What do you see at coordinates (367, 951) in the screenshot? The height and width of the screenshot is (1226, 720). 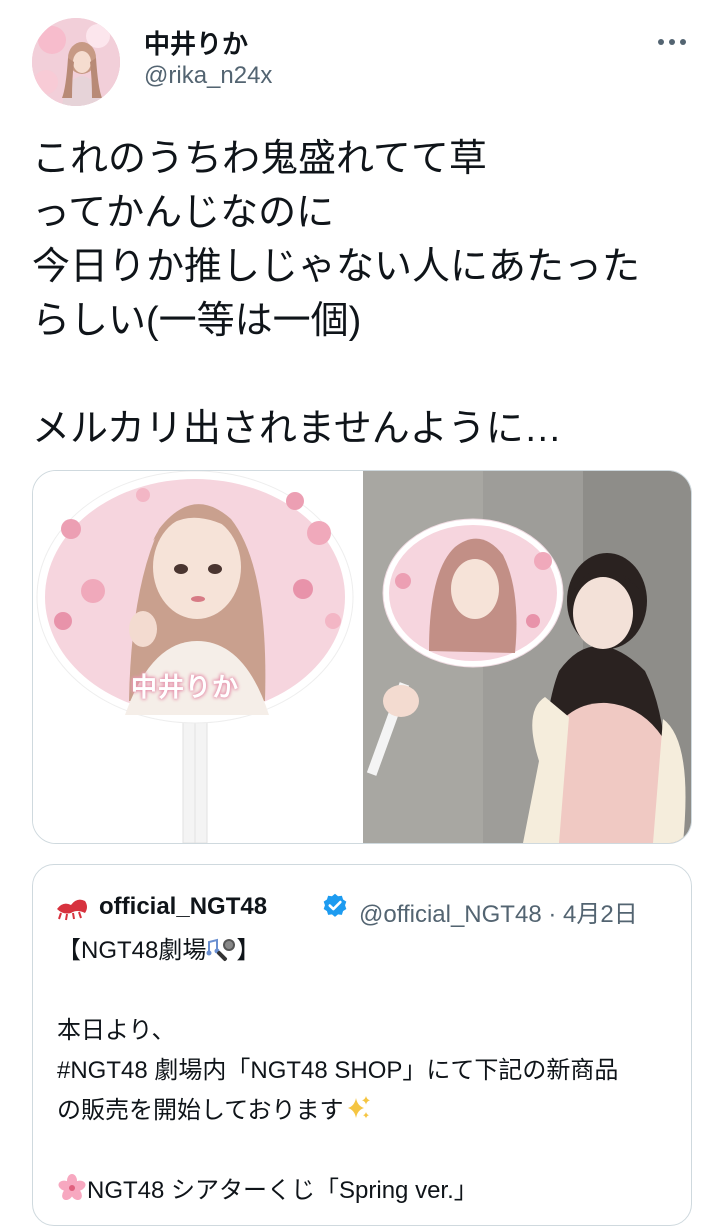 I see `quoted-text-line: 【NGT48劇場 】` at bounding box center [367, 951].